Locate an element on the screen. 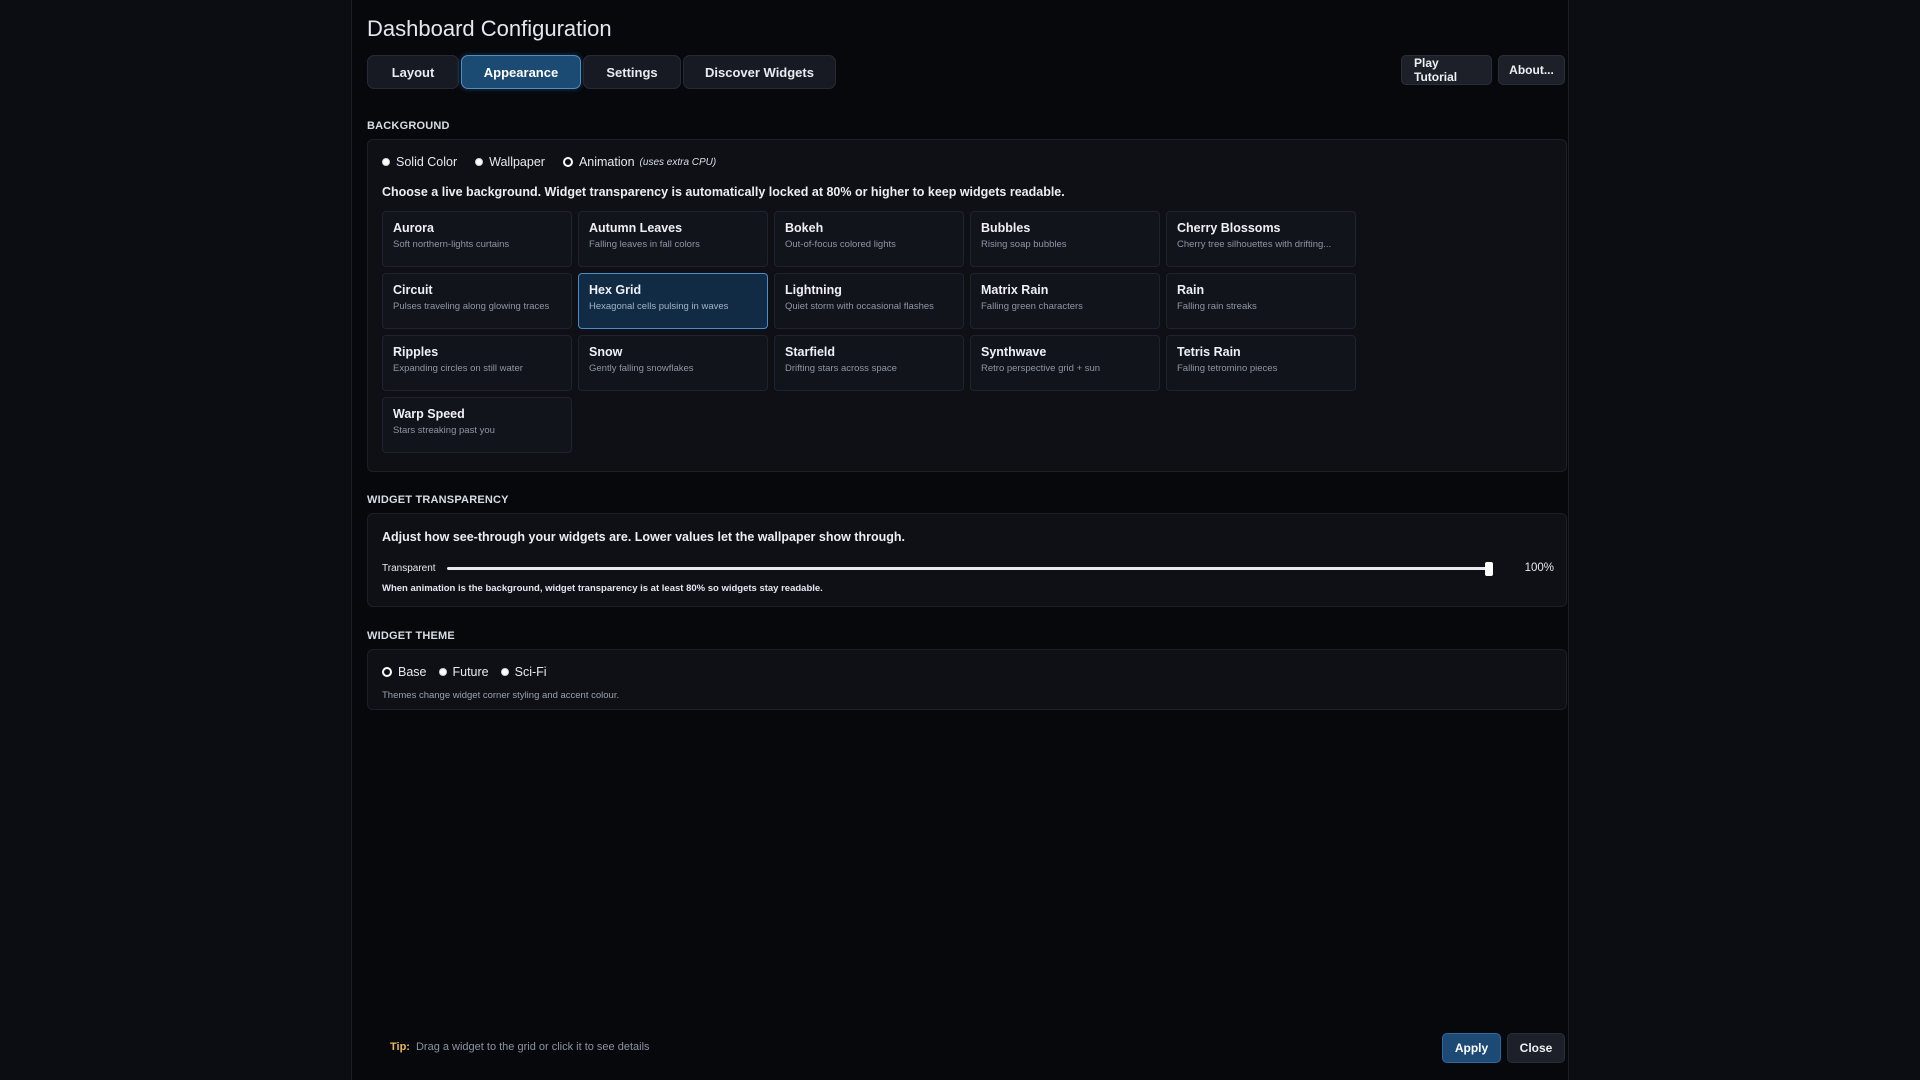  tab-discover-widgets: Discover Widgets is located at coordinates (759, 72).